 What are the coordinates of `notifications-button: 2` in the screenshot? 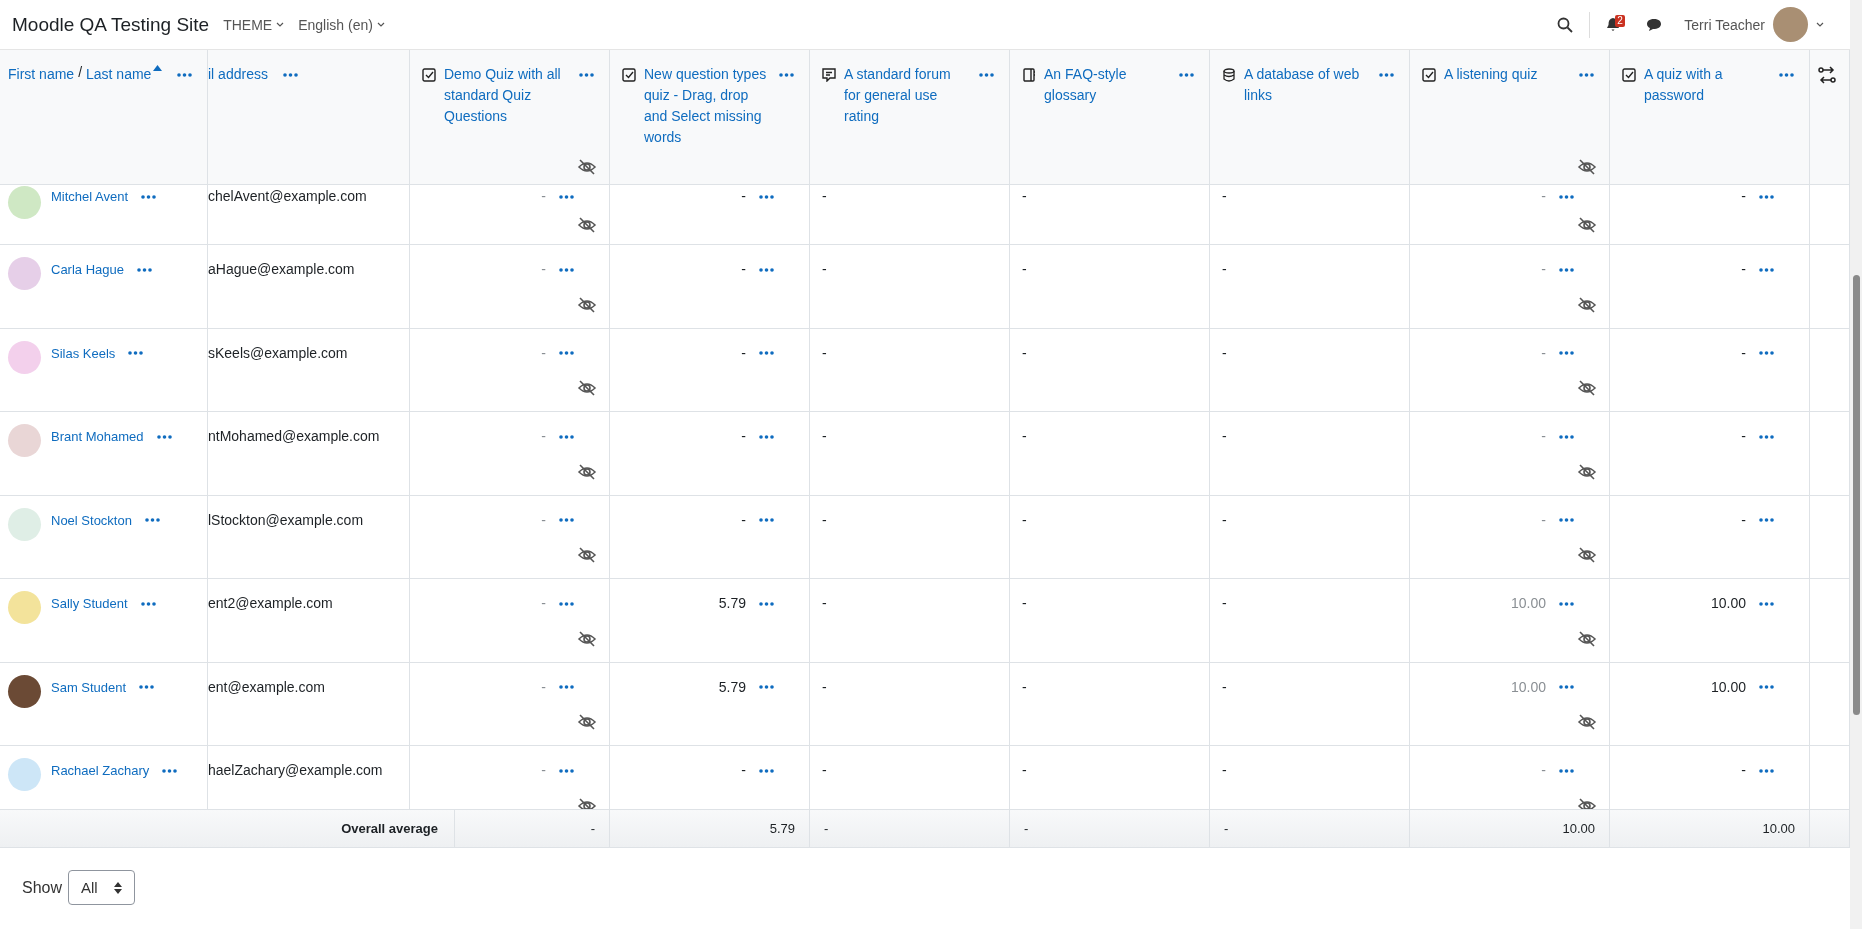 It's located at (1617, 24).